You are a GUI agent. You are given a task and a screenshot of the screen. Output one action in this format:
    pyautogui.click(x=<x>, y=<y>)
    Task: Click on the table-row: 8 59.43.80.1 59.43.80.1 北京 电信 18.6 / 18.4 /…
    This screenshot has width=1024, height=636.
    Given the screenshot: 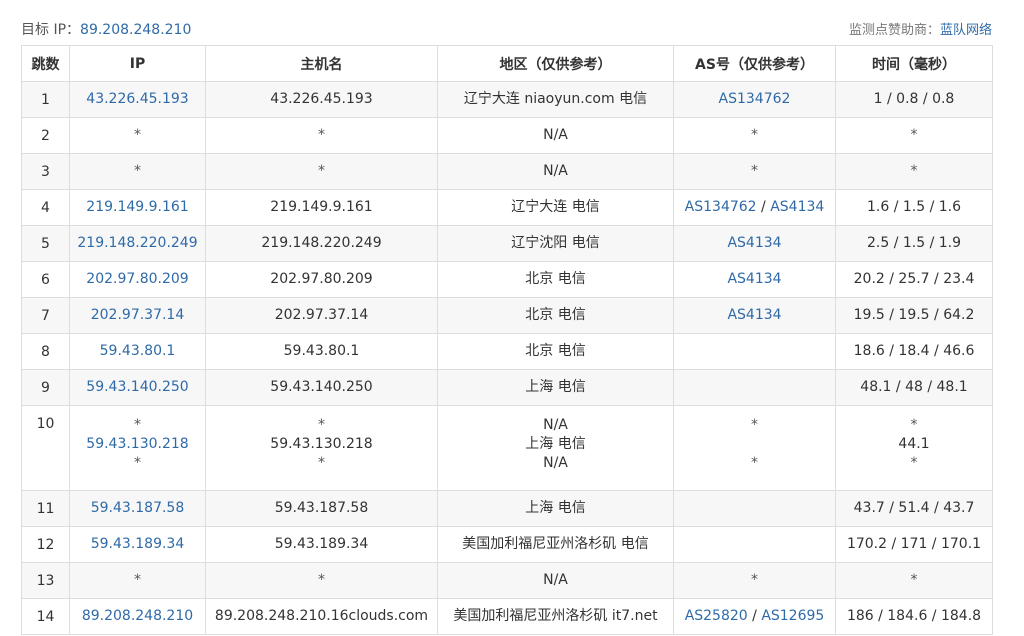 What is the action you would take?
    pyautogui.click(x=507, y=351)
    